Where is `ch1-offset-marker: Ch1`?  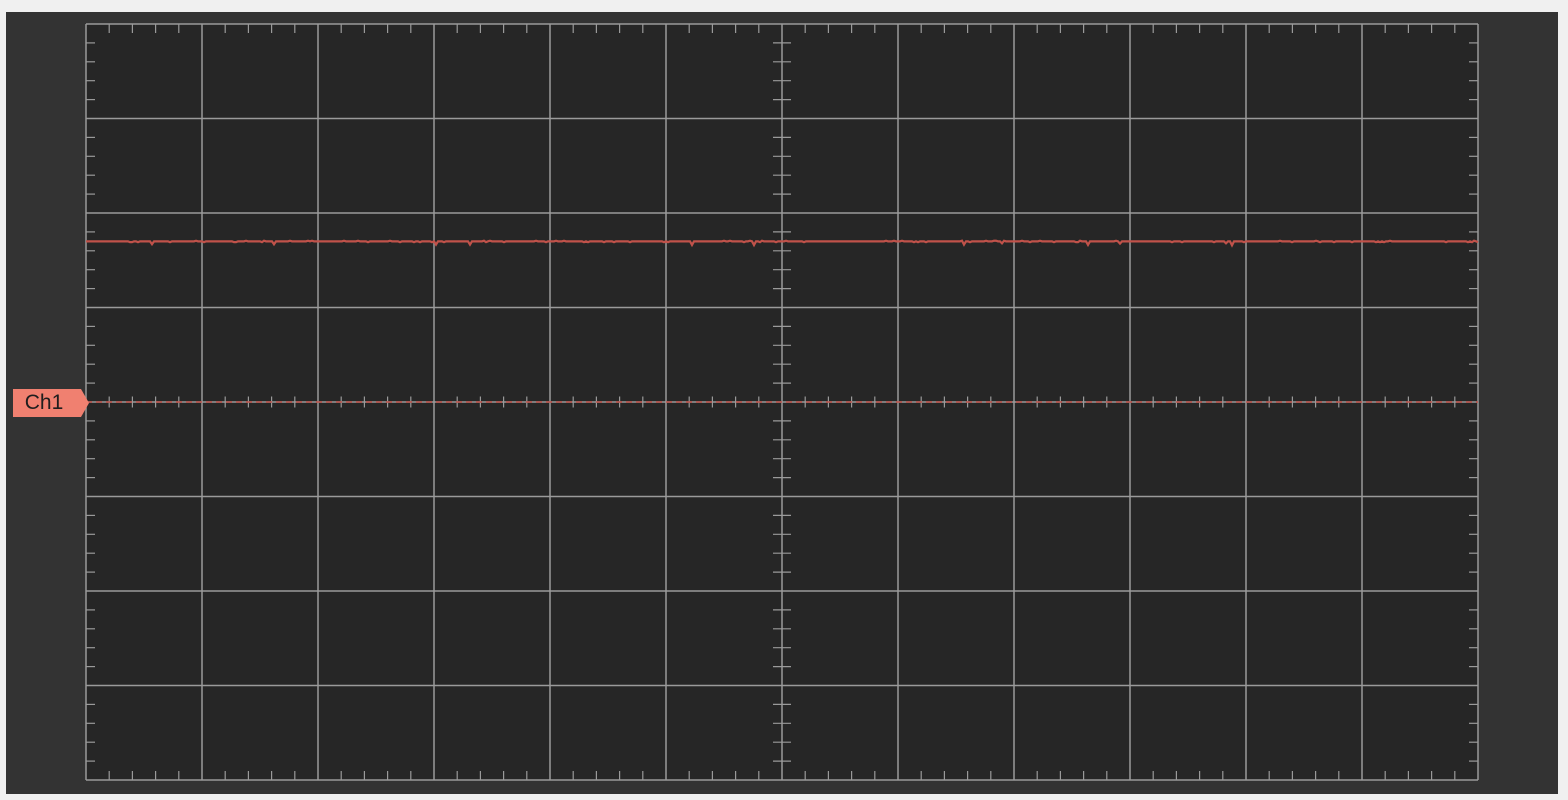 ch1-offset-marker: Ch1 is located at coordinates (51, 403).